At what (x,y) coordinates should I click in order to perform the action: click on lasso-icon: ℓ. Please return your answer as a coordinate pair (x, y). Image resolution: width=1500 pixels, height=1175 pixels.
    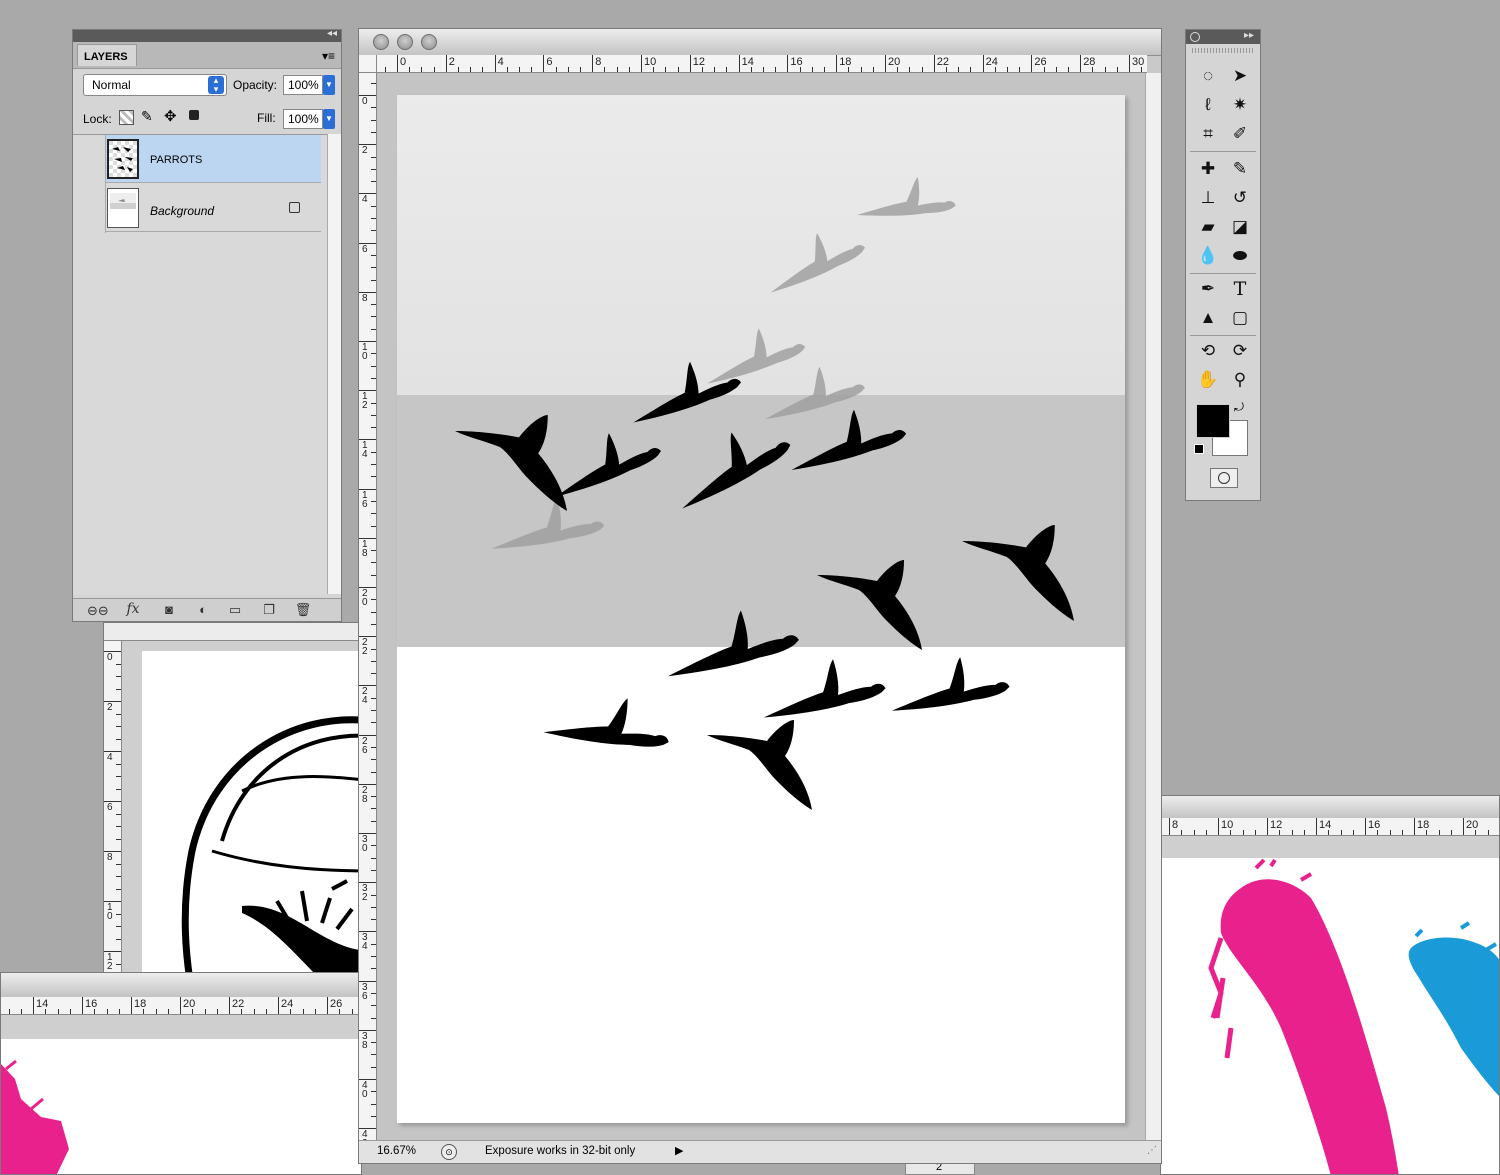
    Looking at the image, I should click on (1208, 105).